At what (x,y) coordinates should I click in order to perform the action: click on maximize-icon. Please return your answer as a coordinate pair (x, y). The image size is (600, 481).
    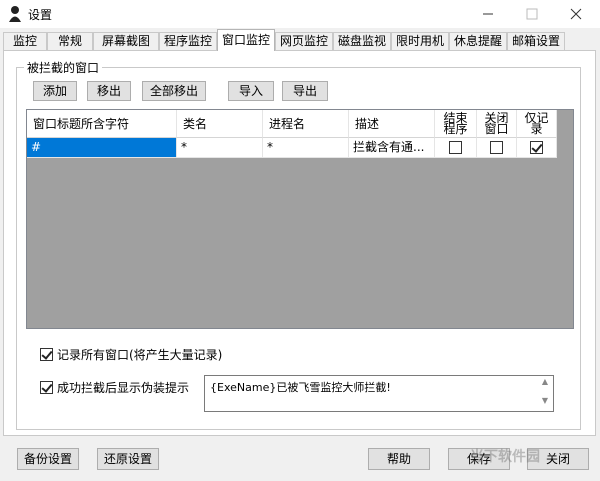
    Looking at the image, I should click on (532, 14).